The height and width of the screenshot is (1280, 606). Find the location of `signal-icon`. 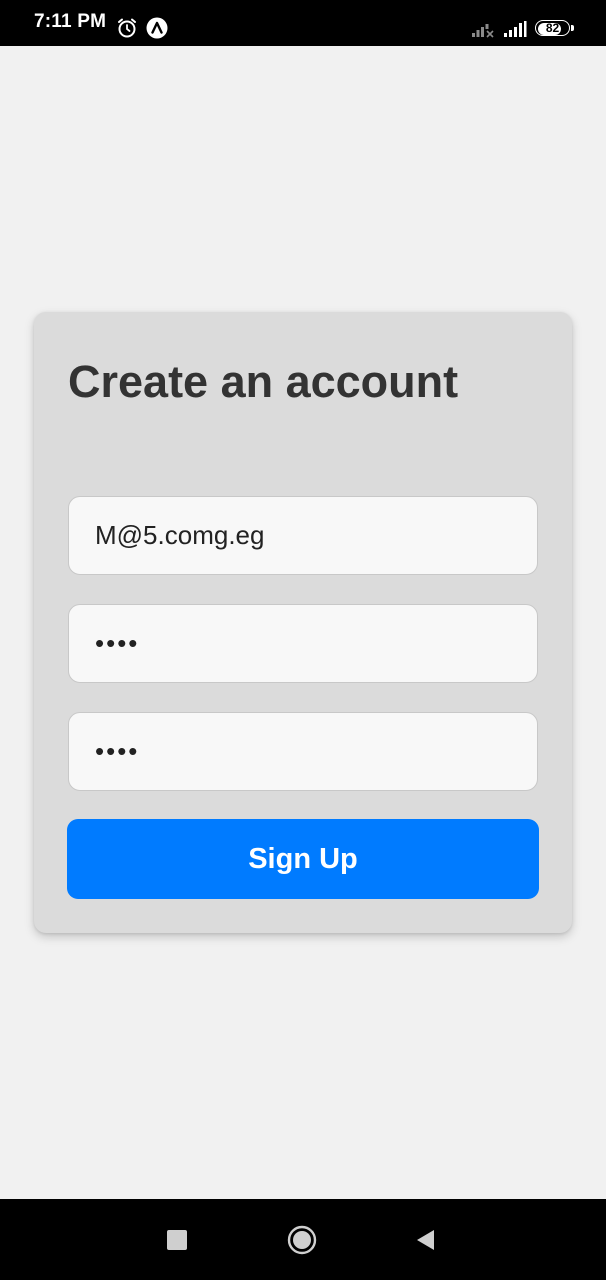

signal-icon is located at coordinates (515, 29).